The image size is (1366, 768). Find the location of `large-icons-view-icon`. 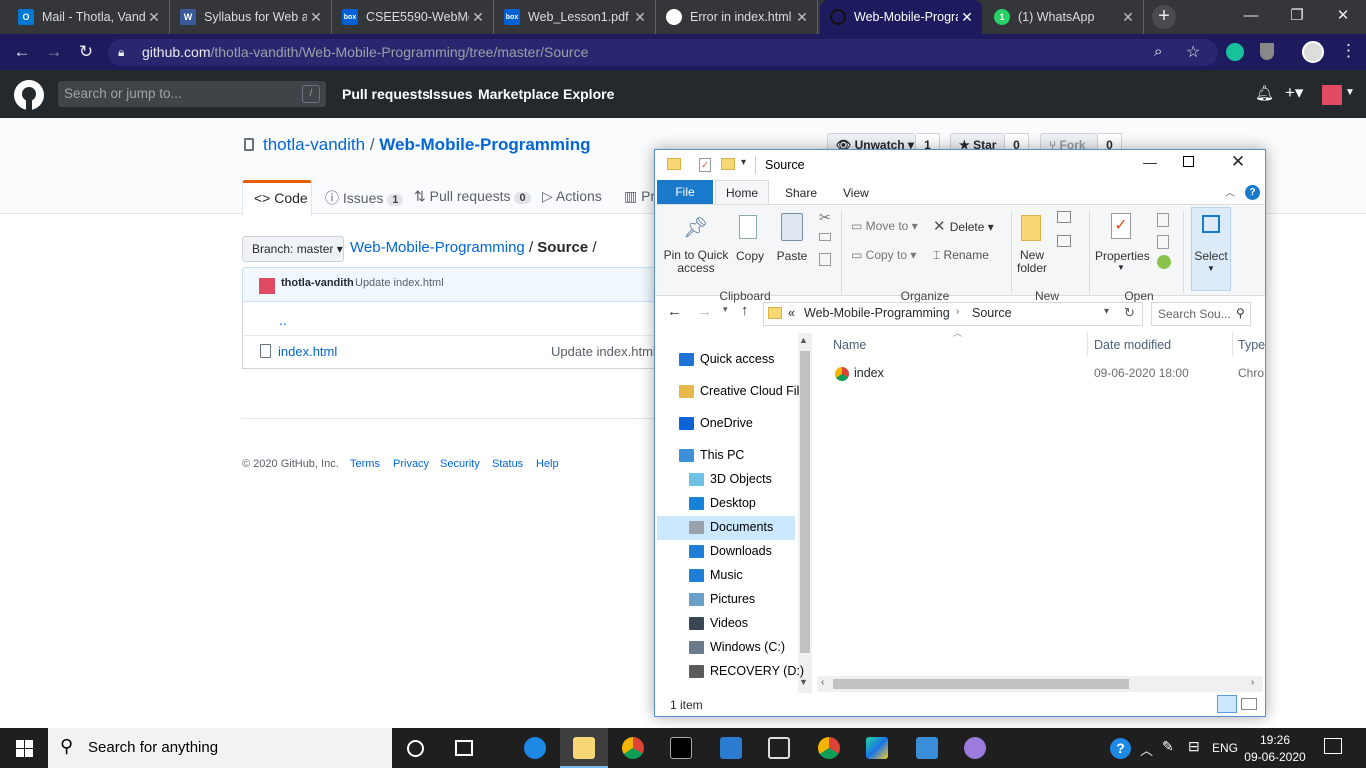

large-icons-view-icon is located at coordinates (1249, 704).